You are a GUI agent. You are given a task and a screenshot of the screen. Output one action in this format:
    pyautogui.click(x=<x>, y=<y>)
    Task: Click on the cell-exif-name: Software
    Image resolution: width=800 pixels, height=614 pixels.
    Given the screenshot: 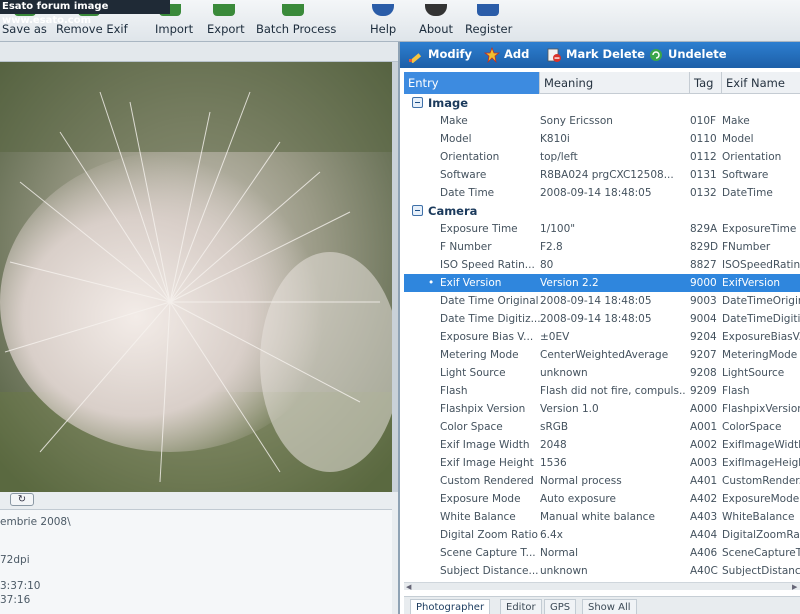 What is the action you would take?
    pyautogui.click(x=745, y=175)
    